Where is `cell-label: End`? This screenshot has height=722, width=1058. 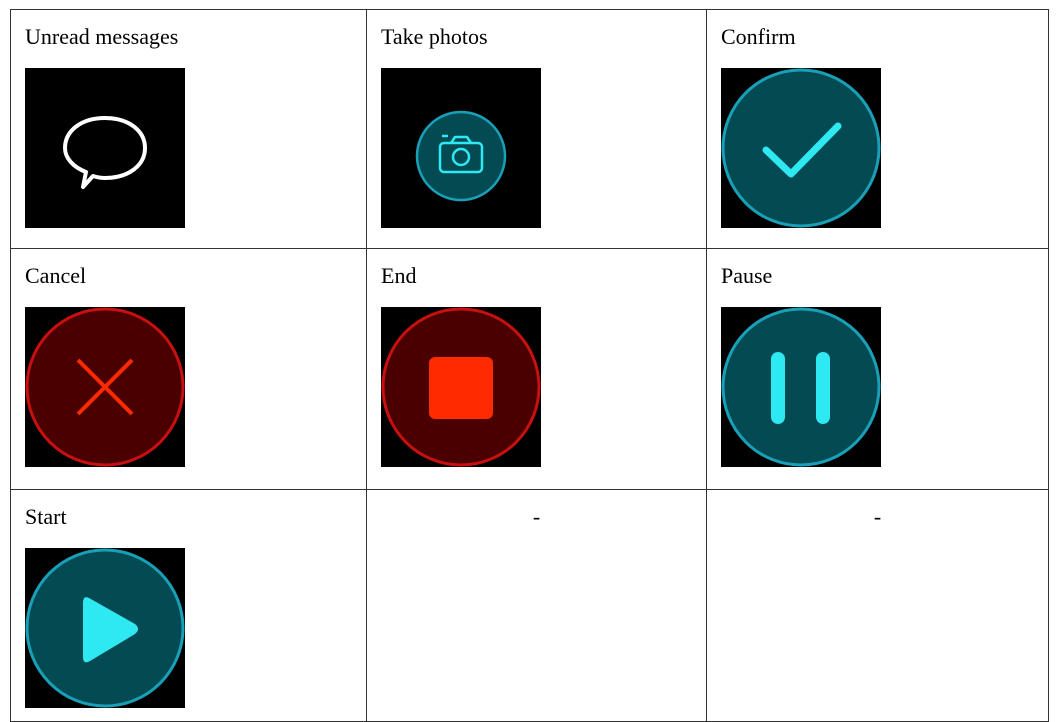
cell-label: End is located at coordinates (399, 275).